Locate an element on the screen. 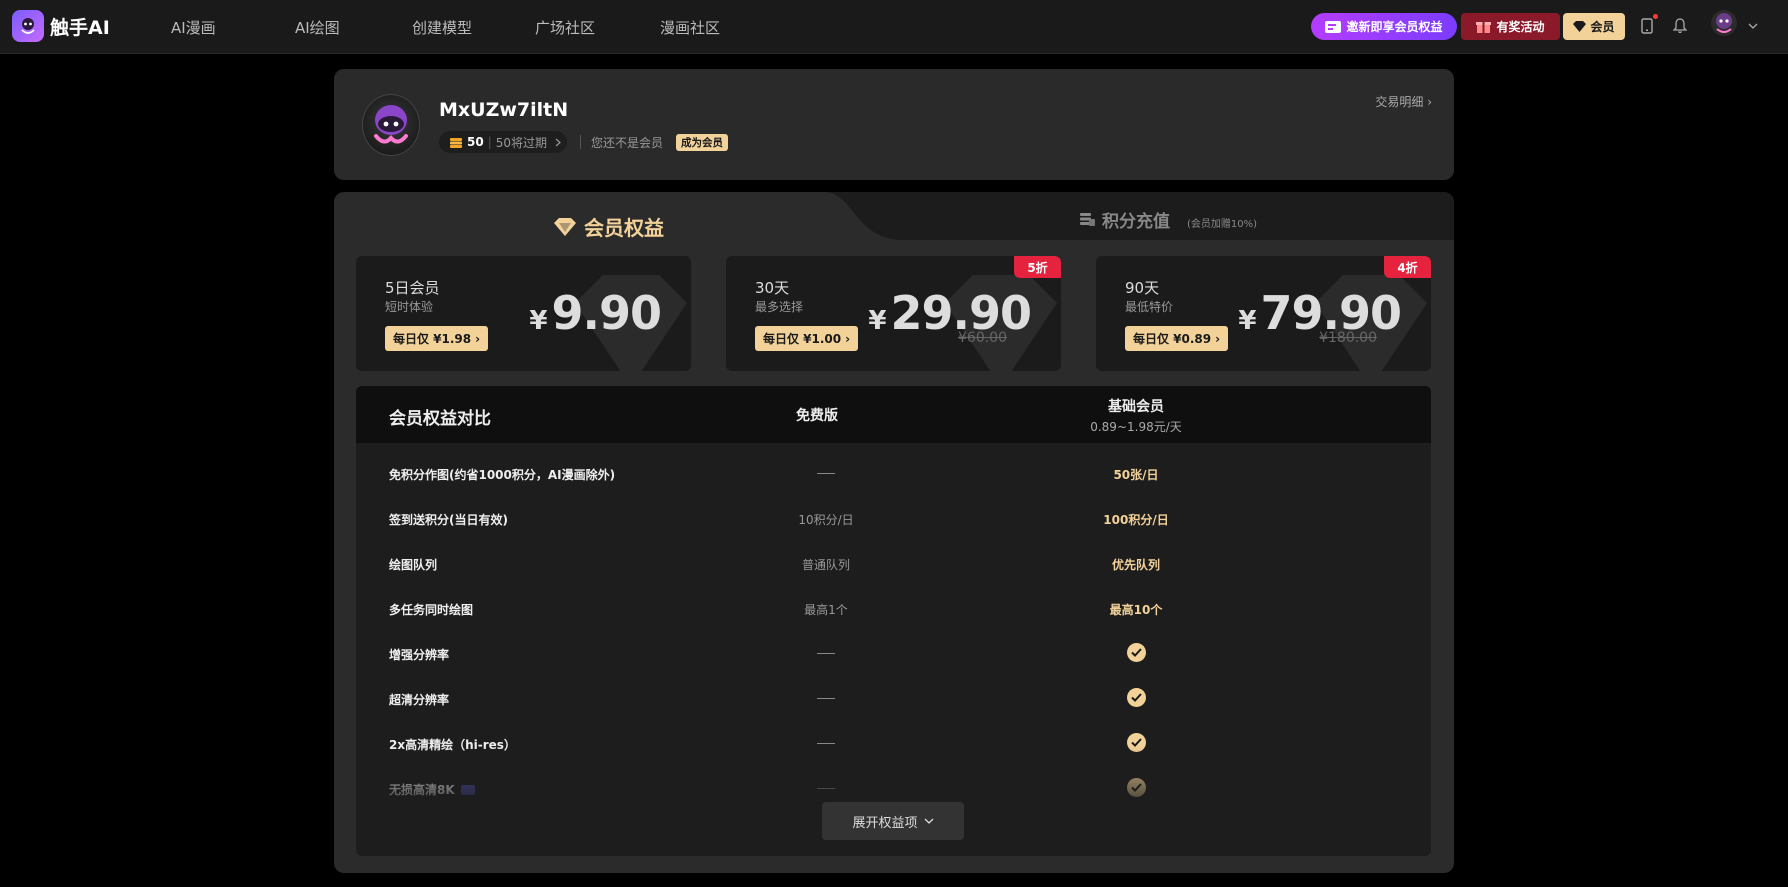 The image size is (1788, 887). plan-daily-price: 每日仅 ¥0.89 › is located at coordinates (1177, 338).